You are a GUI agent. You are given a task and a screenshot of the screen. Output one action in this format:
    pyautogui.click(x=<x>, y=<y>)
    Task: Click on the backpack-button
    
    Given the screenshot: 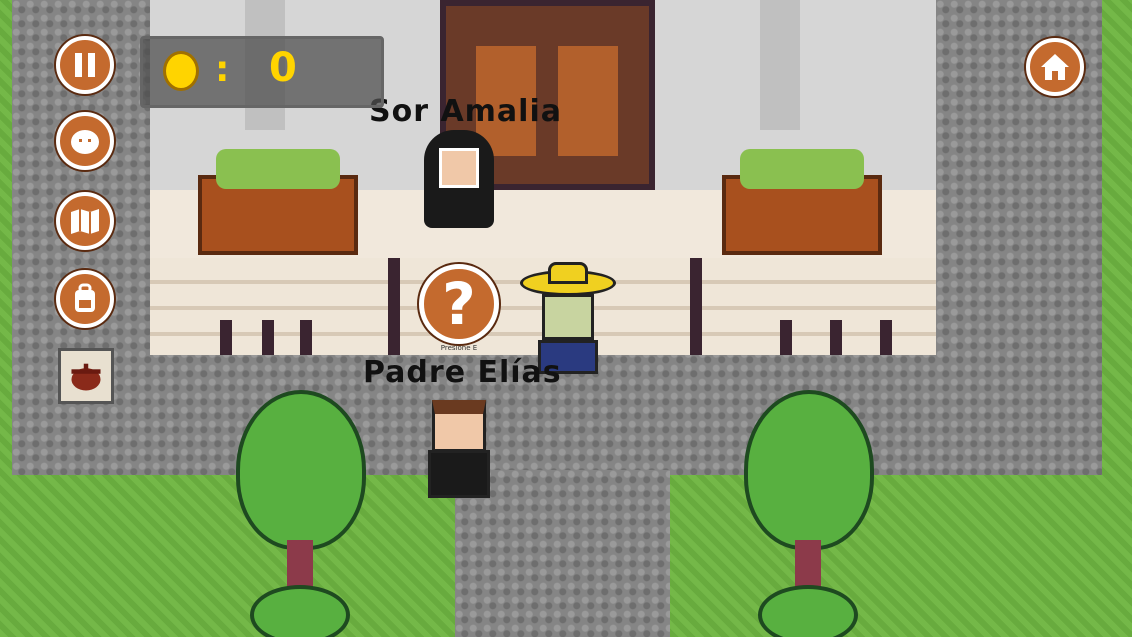 What is the action you would take?
    pyautogui.click(x=85, y=299)
    